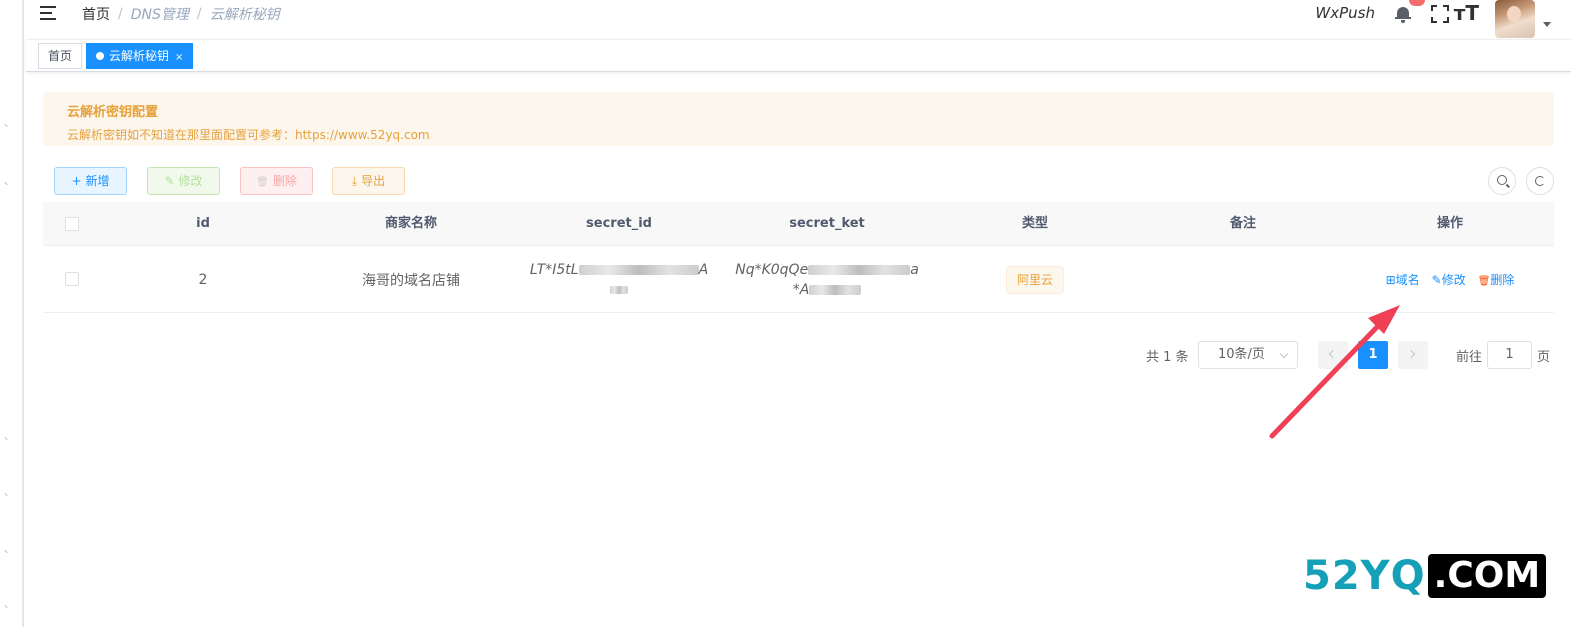 The width and height of the screenshot is (1571, 627). What do you see at coordinates (72, 224) in the screenshot?
I see `select-all-checkbox` at bounding box center [72, 224].